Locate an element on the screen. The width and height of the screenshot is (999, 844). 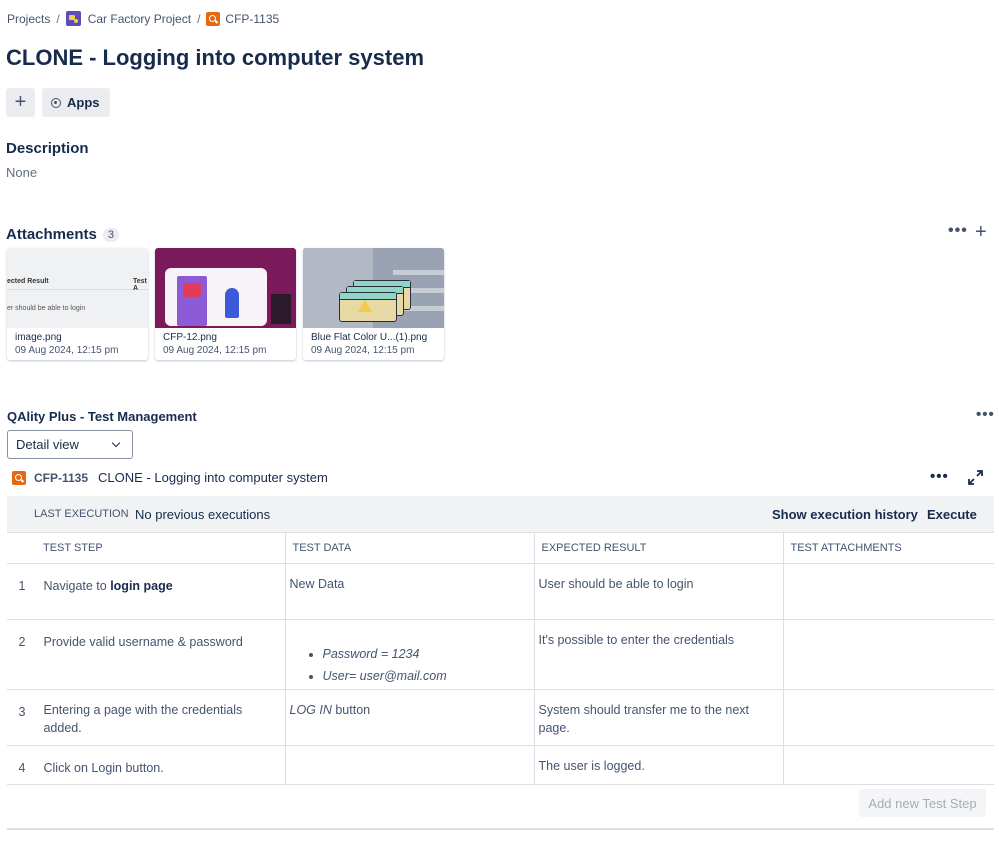
warning-icon is located at coordinates (365, 306).